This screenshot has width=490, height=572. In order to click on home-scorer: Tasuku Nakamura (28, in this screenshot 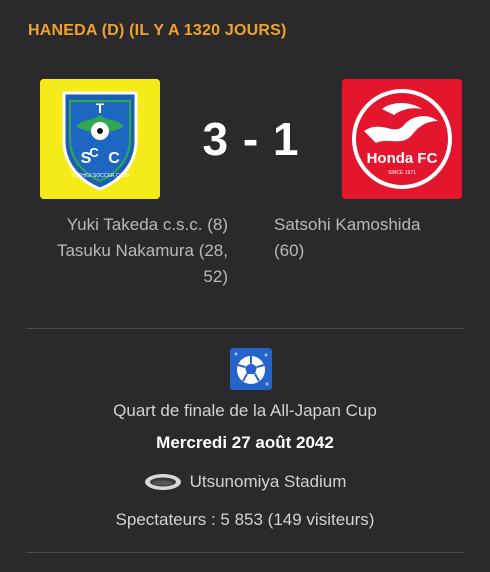, I will do `click(123, 251)`.